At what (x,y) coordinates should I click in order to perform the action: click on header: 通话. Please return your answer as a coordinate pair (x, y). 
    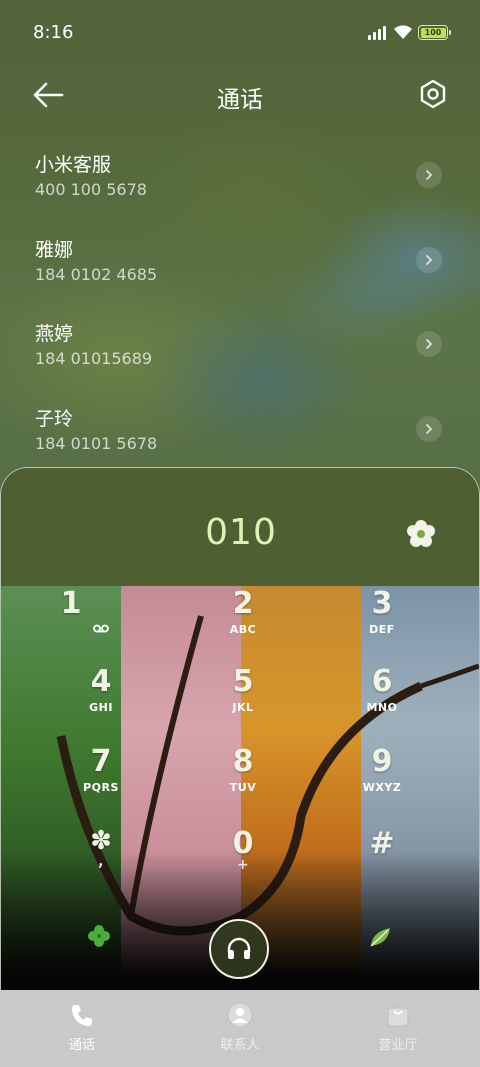
    Looking at the image, I should click on (240, 95).